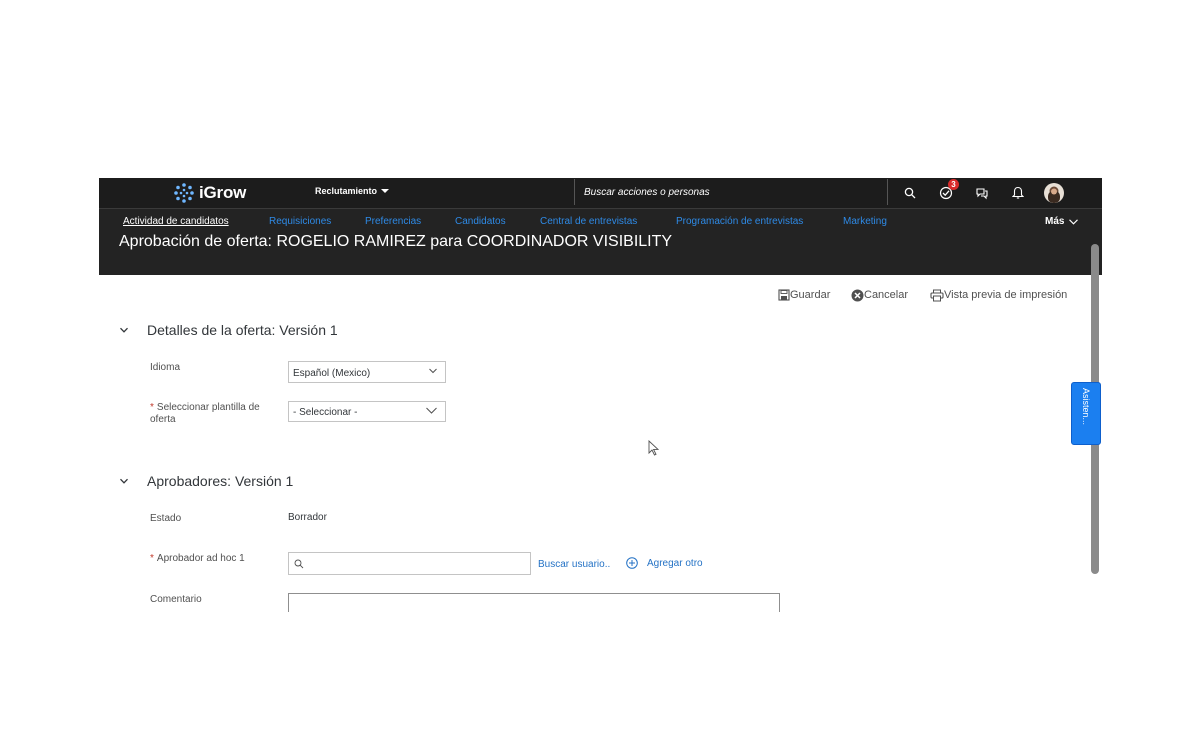 The width and height of the screenshot is (1200, 750). I want to click on profile-button, so click(1054, 193).